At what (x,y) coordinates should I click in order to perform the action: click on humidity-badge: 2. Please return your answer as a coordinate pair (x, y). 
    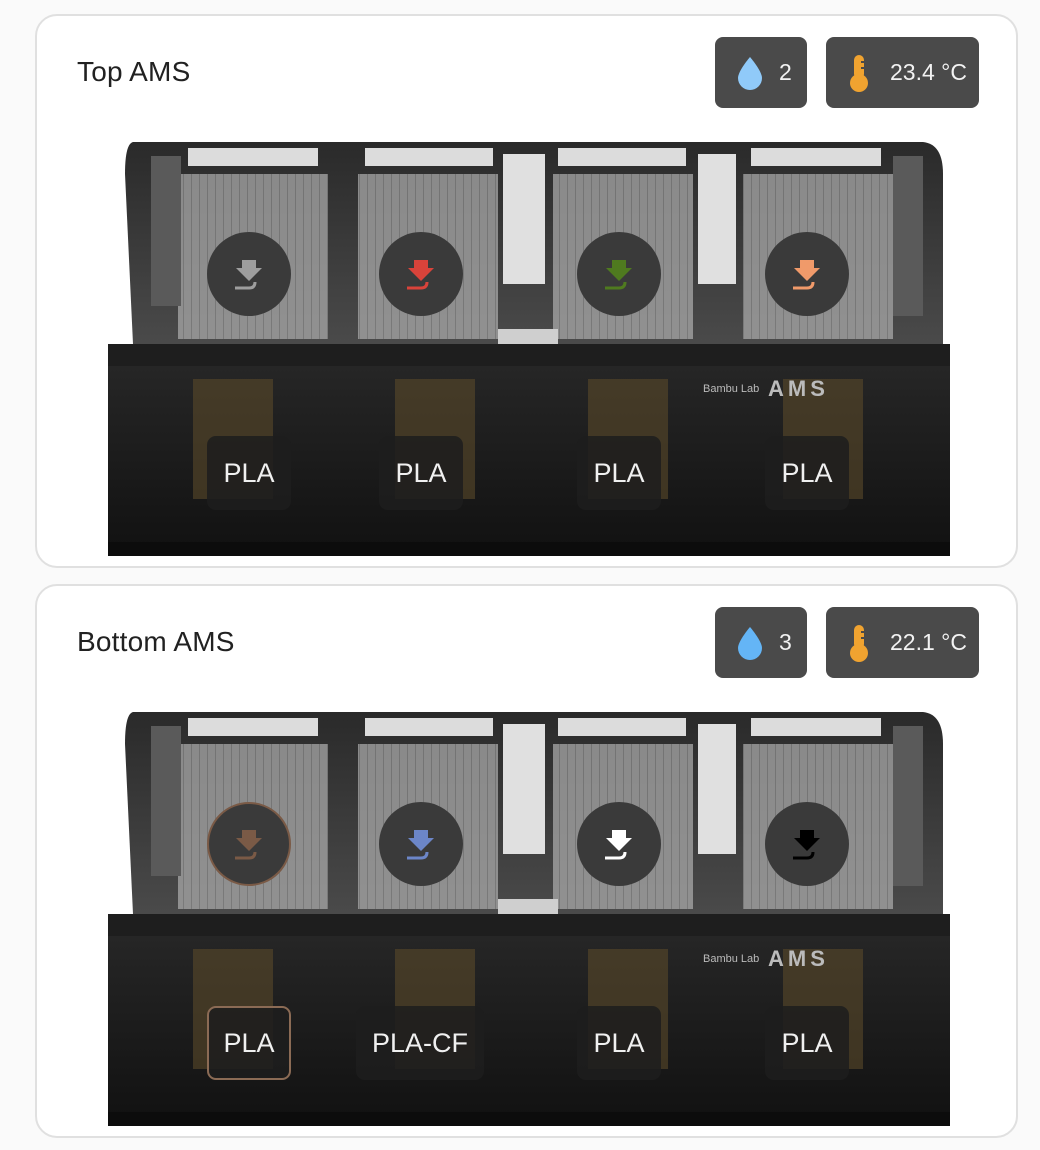
    Looking at the image, I should click on (761, 72).